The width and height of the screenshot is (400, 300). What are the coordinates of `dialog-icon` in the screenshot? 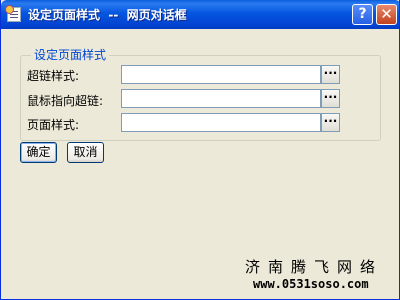 It's located at (13, 13).